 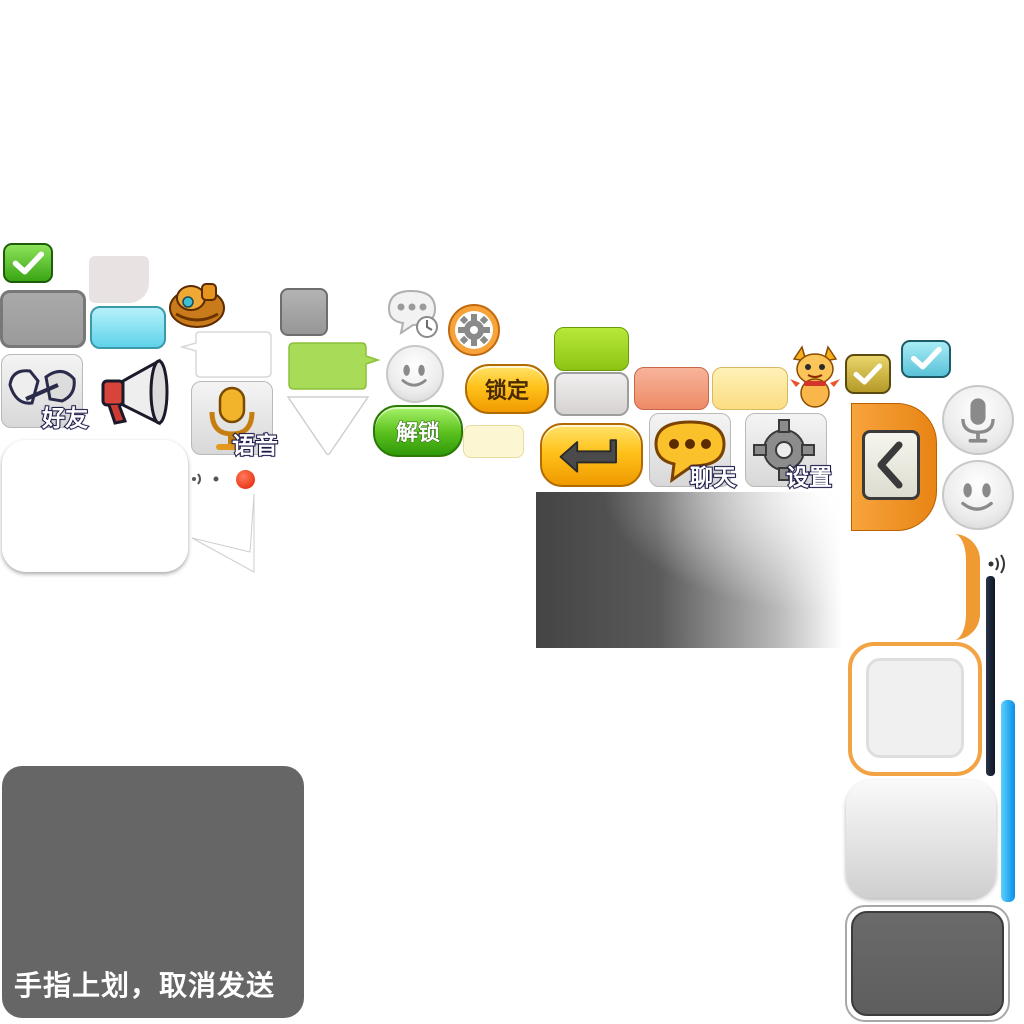 What do you see at coordinates (913, 587) in the screenshot?
I see `orange-edge-panel` at bounding box center [913, 587].